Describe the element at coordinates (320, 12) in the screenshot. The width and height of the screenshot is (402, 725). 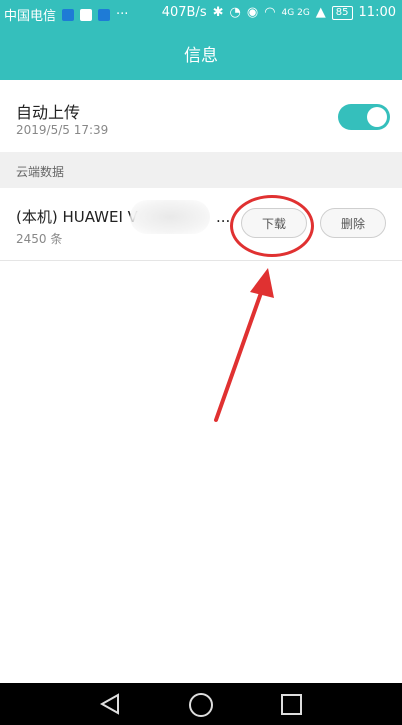
I see `signal-icon: ▲` at that location.